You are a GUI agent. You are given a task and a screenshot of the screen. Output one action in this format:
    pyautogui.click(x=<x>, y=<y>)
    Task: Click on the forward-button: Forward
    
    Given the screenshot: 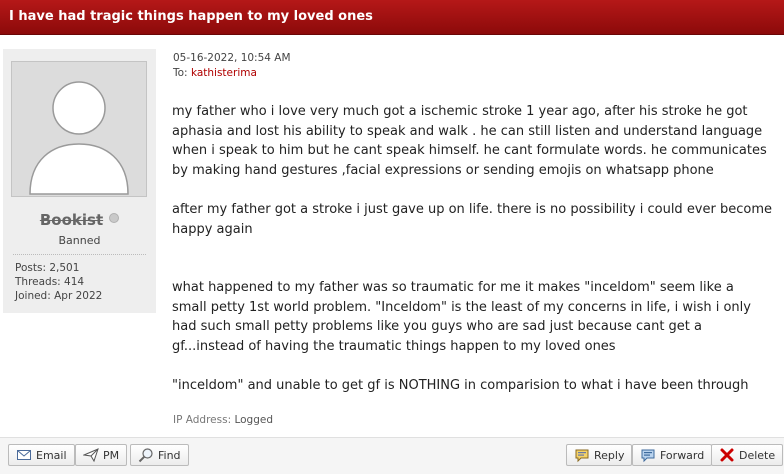 What is the action you would take?
    pyautogui.click(x=672, y=455)
    